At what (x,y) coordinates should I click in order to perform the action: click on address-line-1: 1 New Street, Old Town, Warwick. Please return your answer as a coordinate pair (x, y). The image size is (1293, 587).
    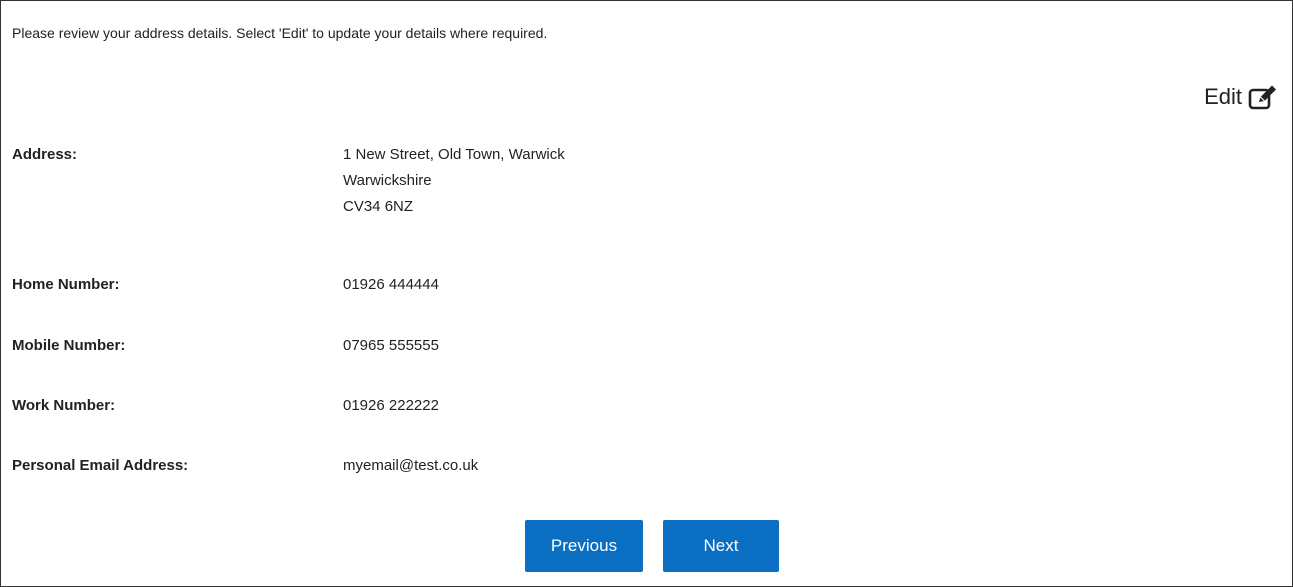
    Looking at the image, I should click on (454, 154).